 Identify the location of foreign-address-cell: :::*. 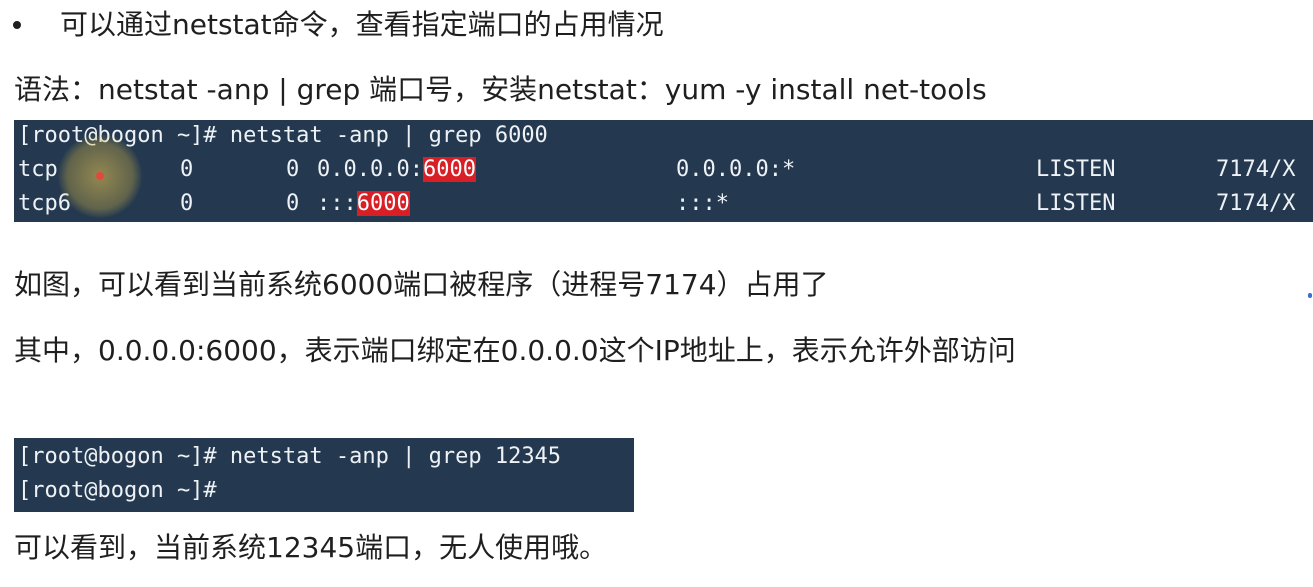
(702, 203).